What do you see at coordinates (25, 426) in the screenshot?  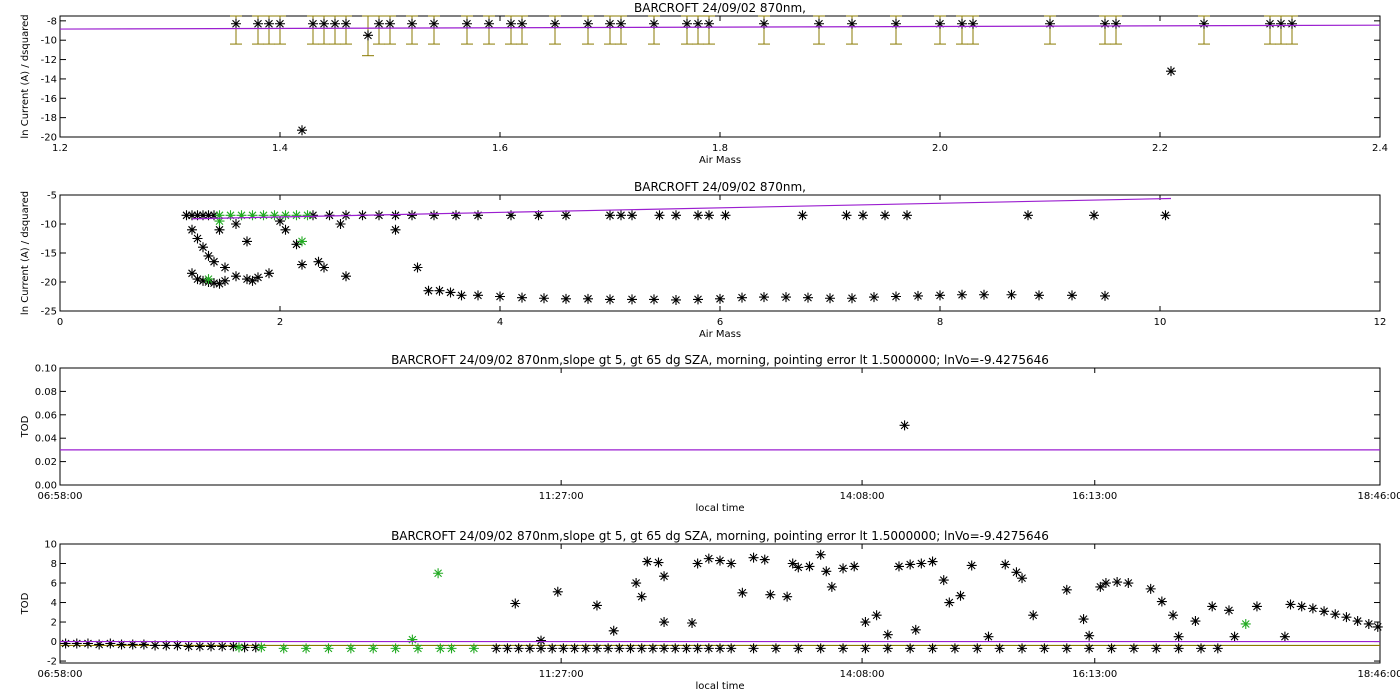 I see `panel-3-ylabel: TOD` at bounding box center [25, 426].